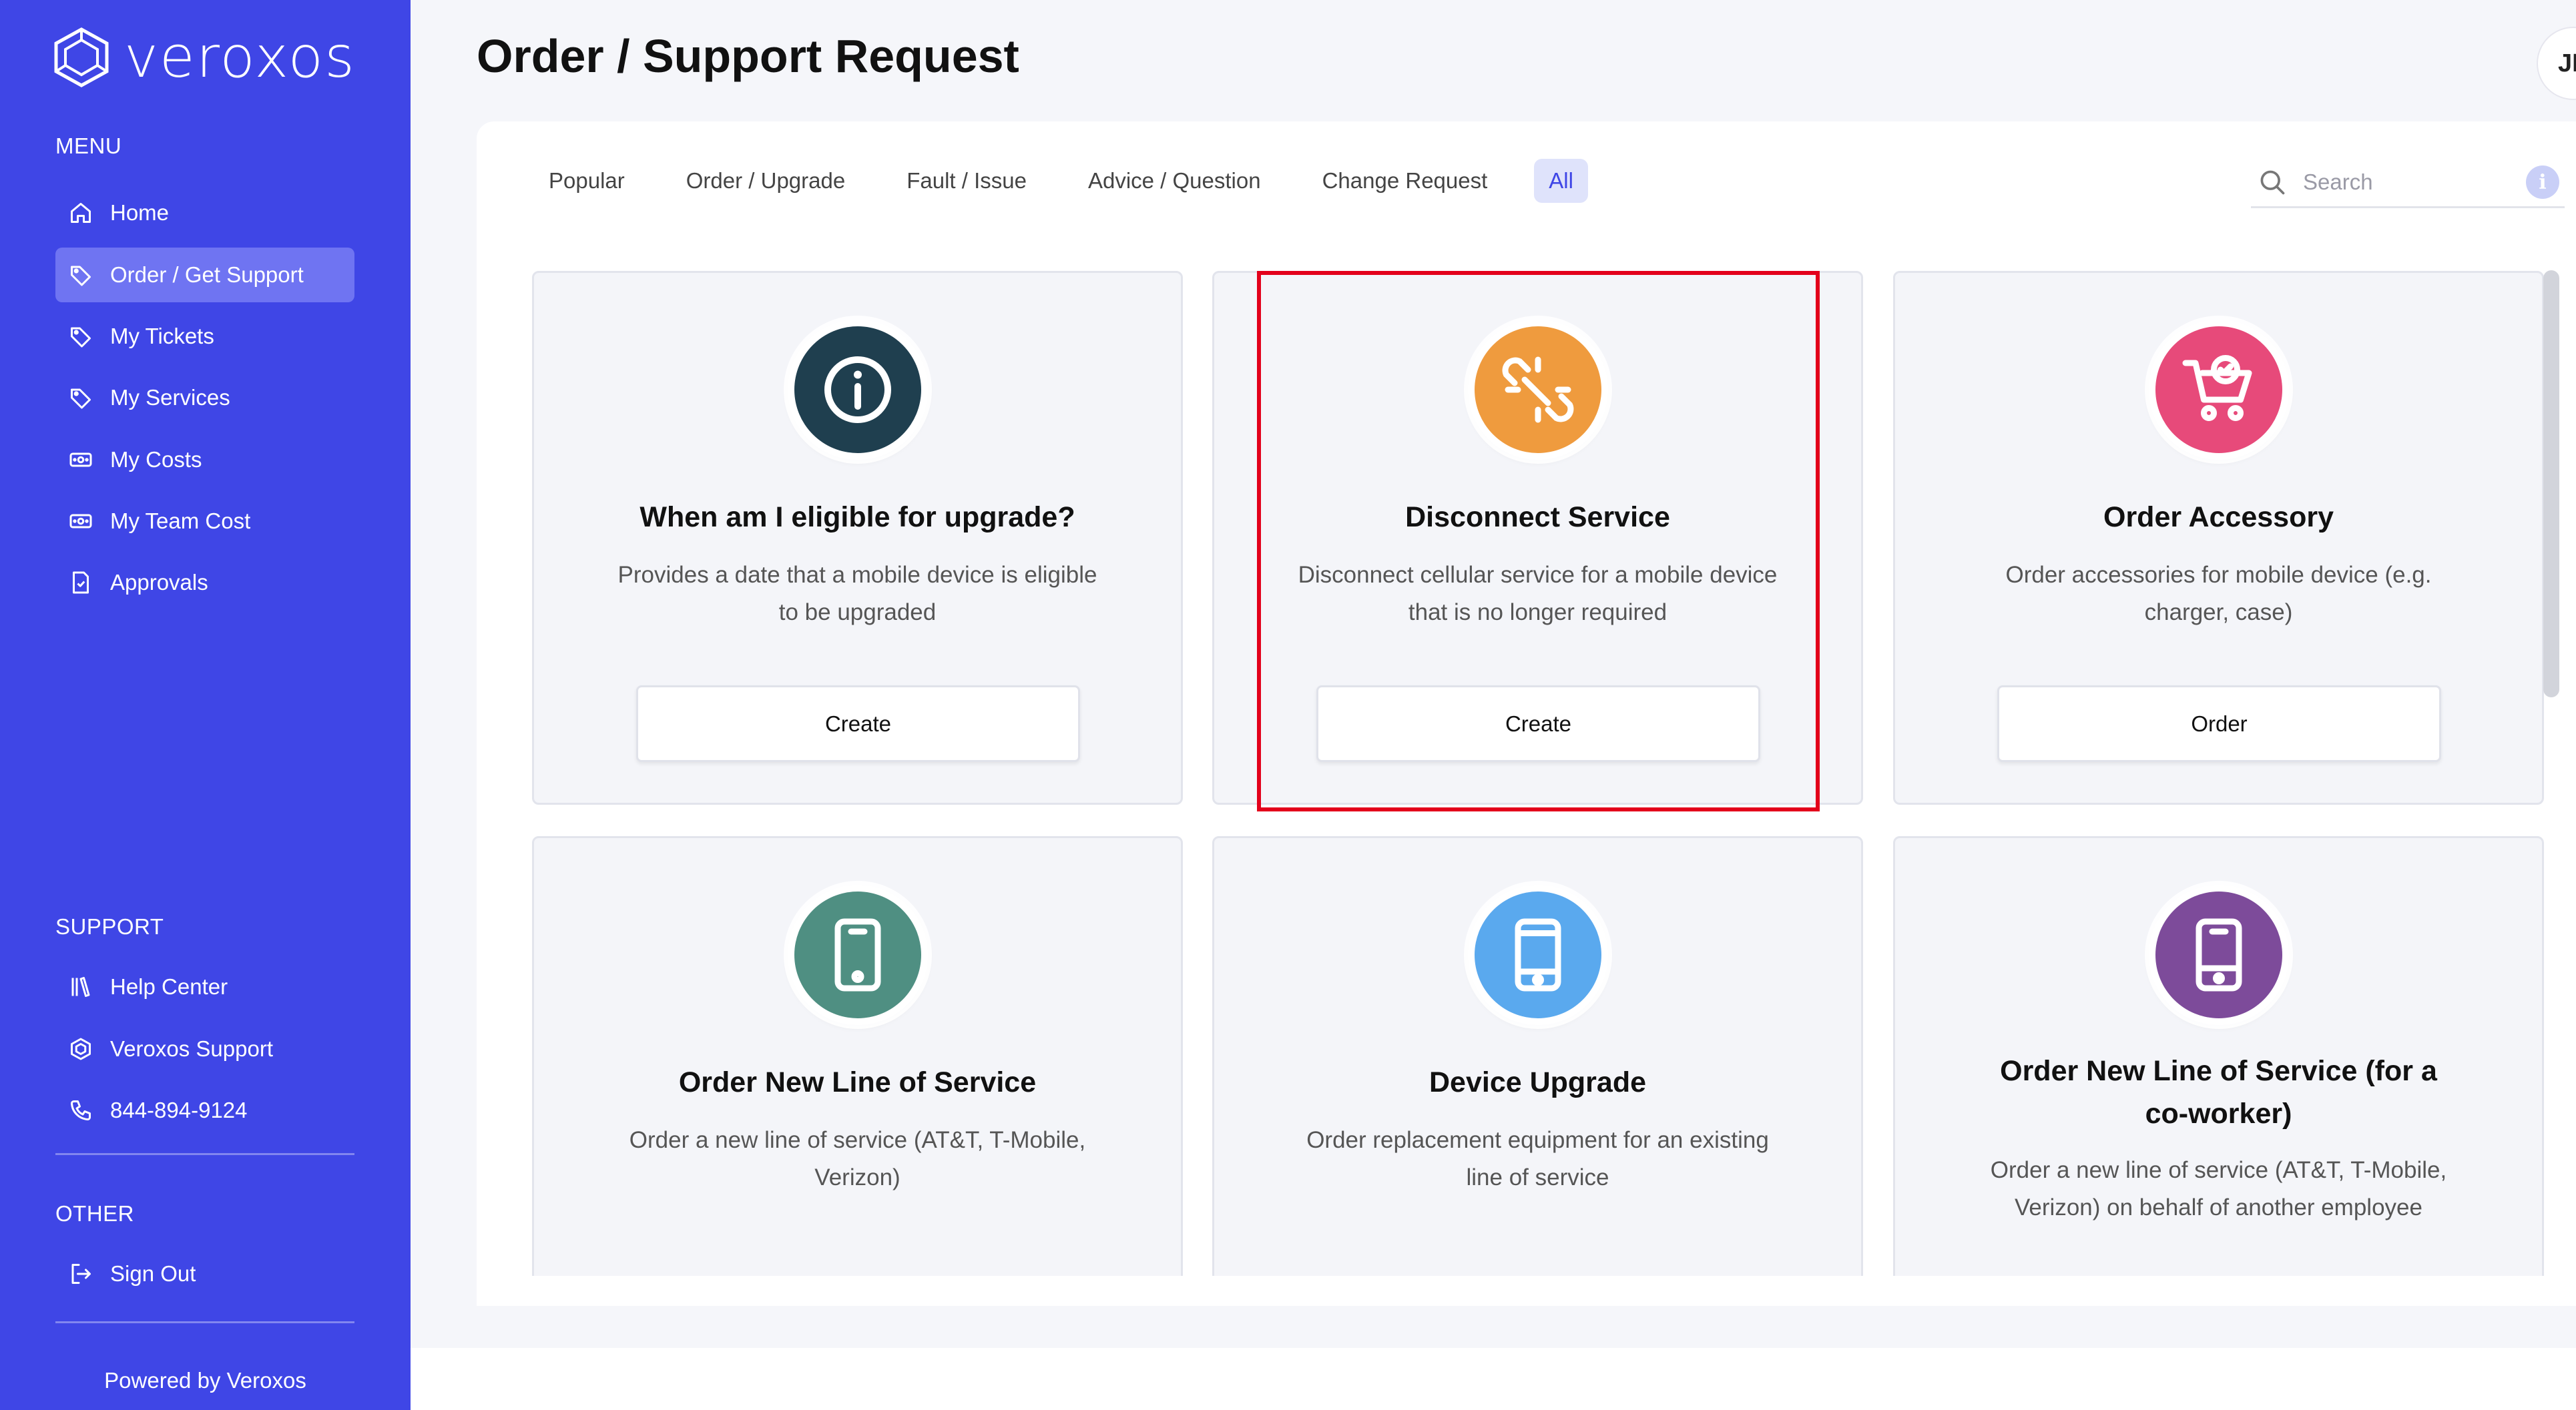 Image resolution: width=2576 pixels, height=1410 pixels. I want to click on sidebar-item-approvals: Approvals, so click(204, 582).